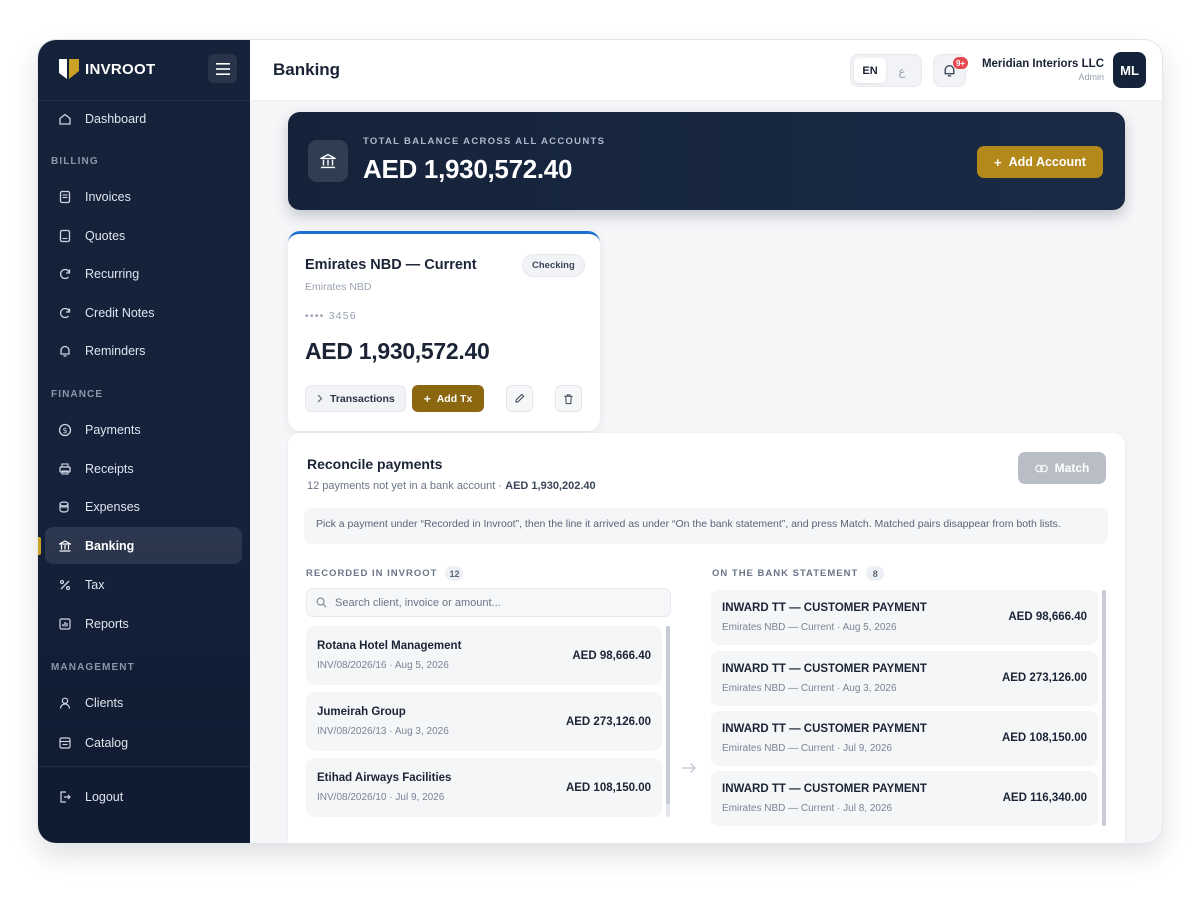 This screenshot has width=1200, height=900. Describe the element at coordinates (143, 196) in the screenshot. I see `sidebar-item-invoices: Invoices` at that location.